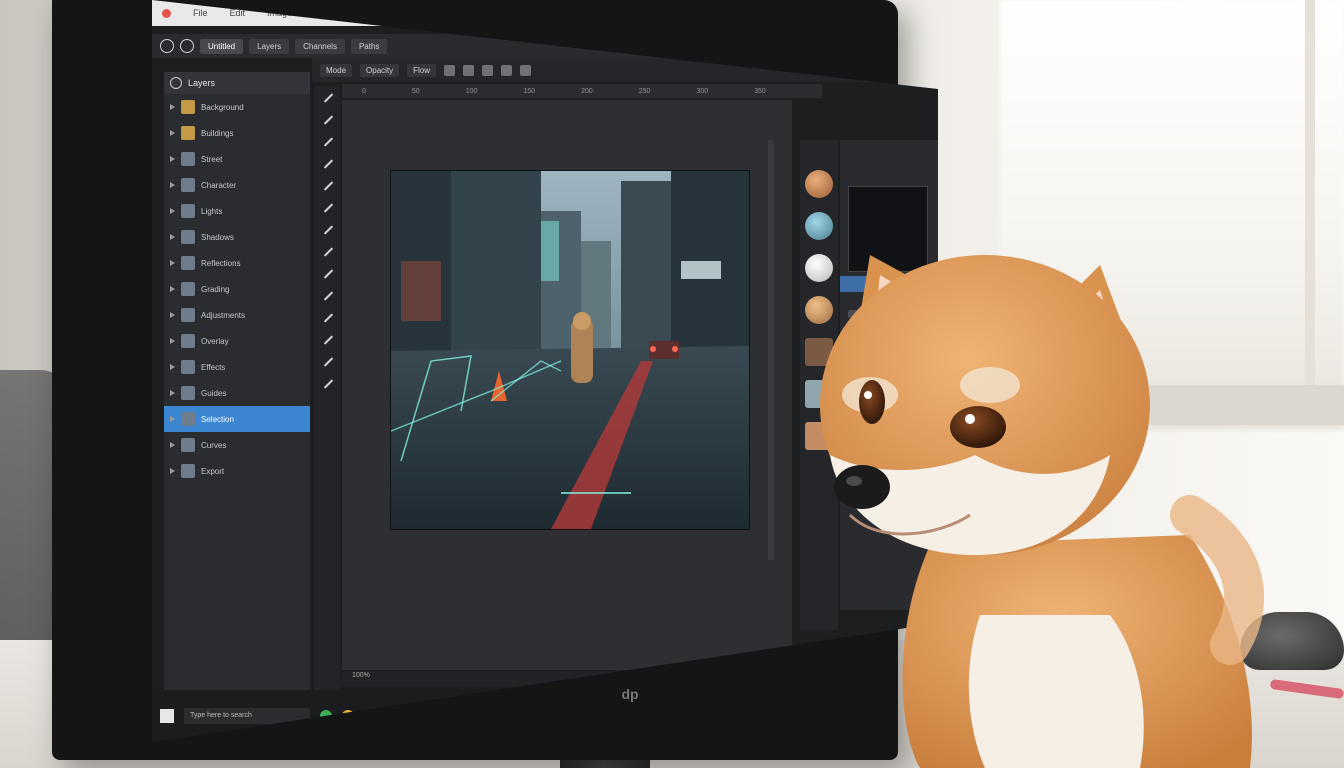  I want to click on hand-tool-icon, so click(327, 362).